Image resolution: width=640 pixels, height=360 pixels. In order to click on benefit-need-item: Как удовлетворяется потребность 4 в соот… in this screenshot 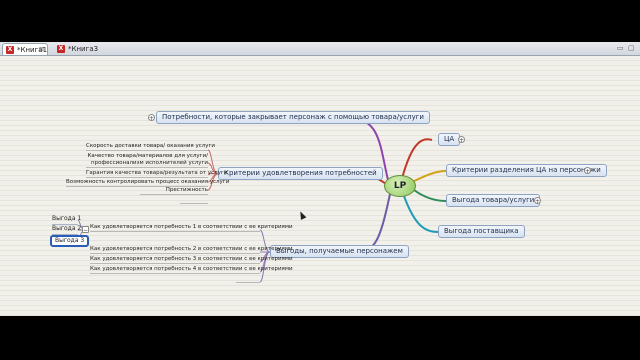, I will do `click(191, 269)`.